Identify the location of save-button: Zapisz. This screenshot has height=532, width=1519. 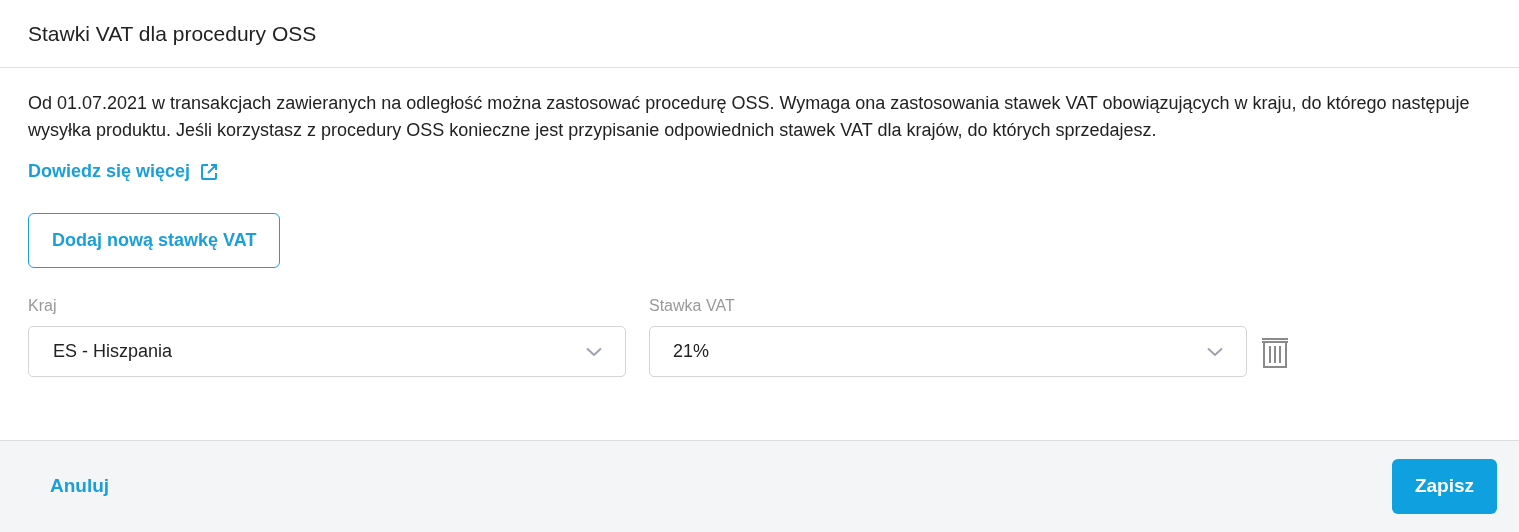
(1444, 486).